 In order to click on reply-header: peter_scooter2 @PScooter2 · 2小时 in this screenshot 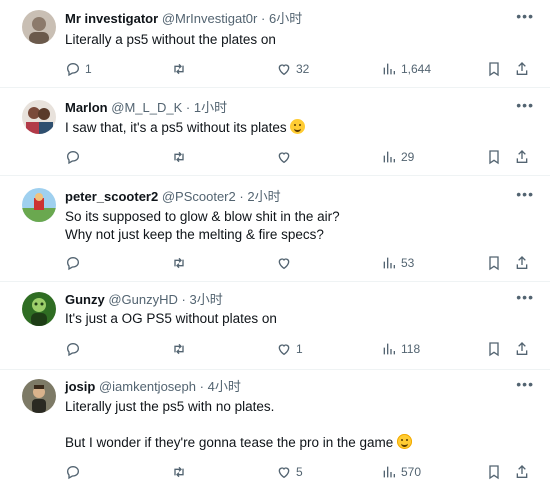, I will do `click(173, 197)`.